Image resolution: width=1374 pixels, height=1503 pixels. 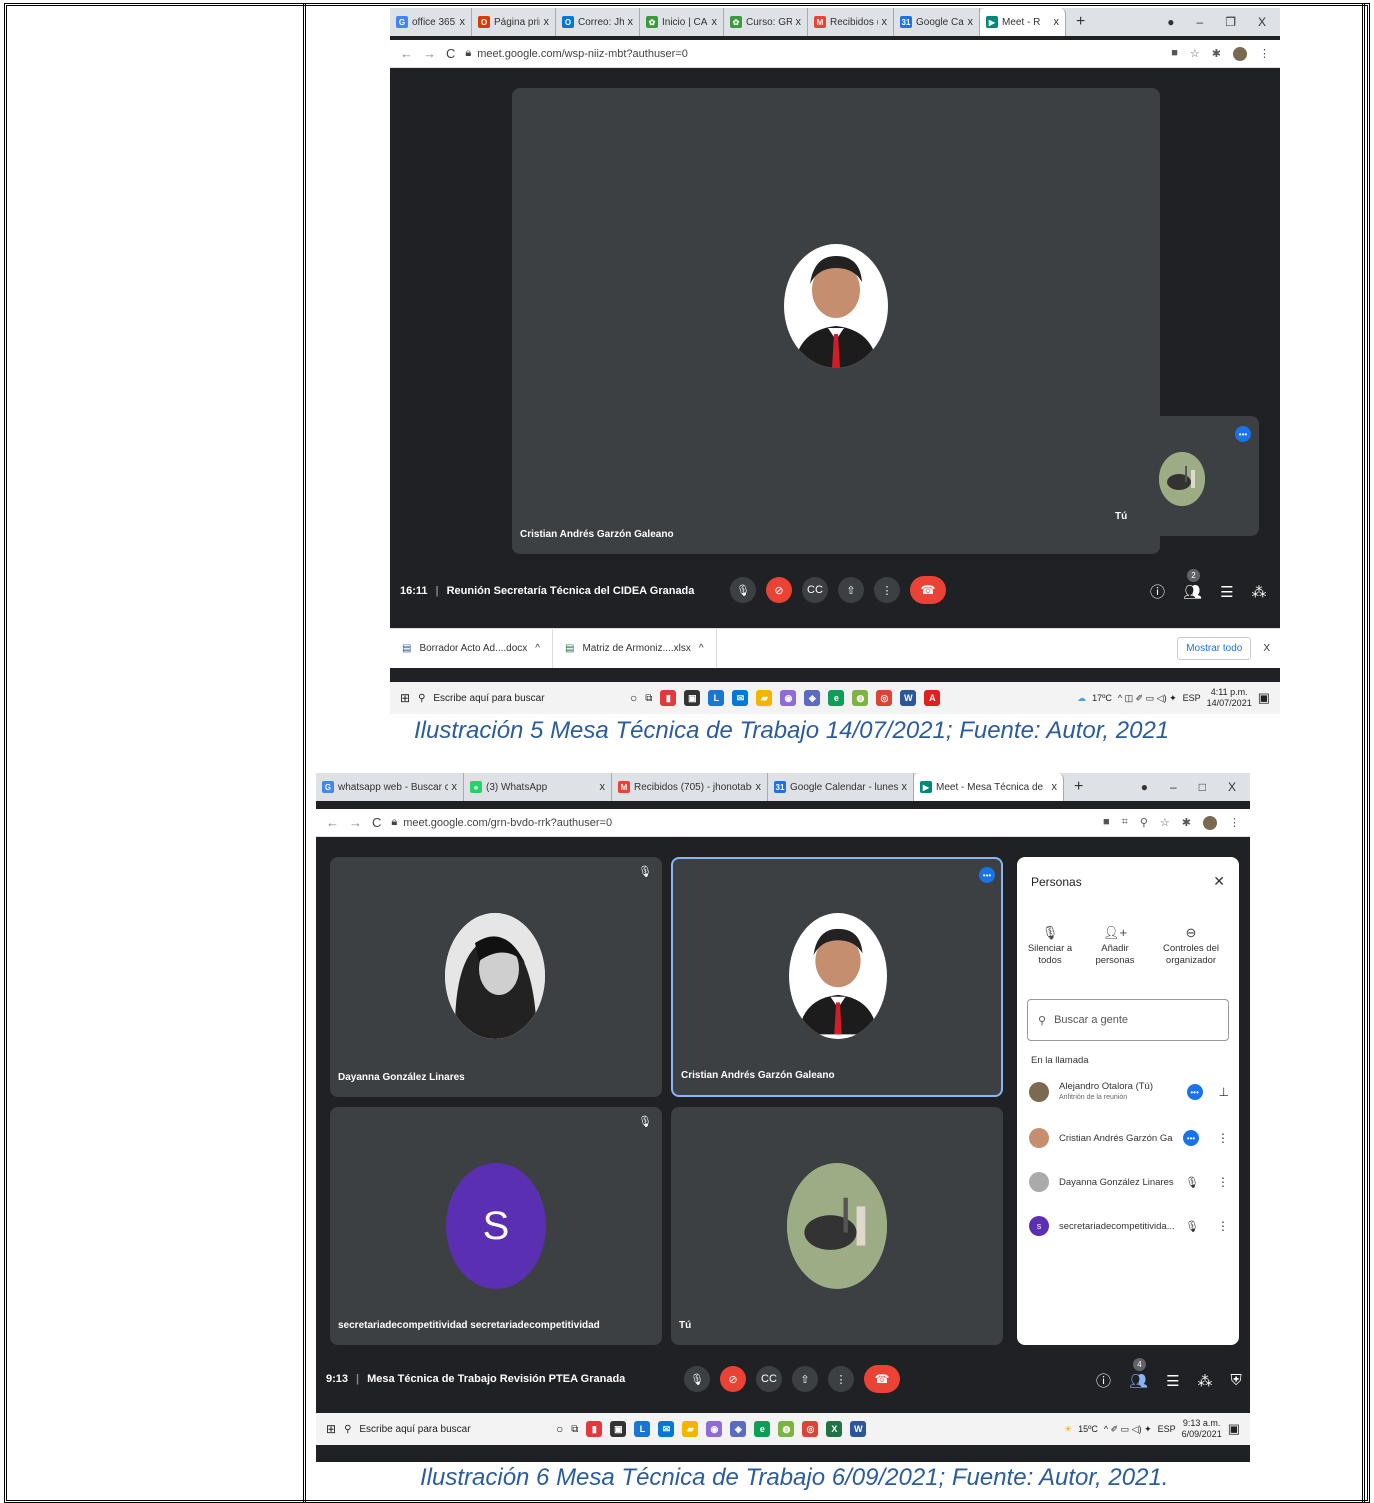 I want to click on options-icon: •••, so click(x=1194, y=1092).